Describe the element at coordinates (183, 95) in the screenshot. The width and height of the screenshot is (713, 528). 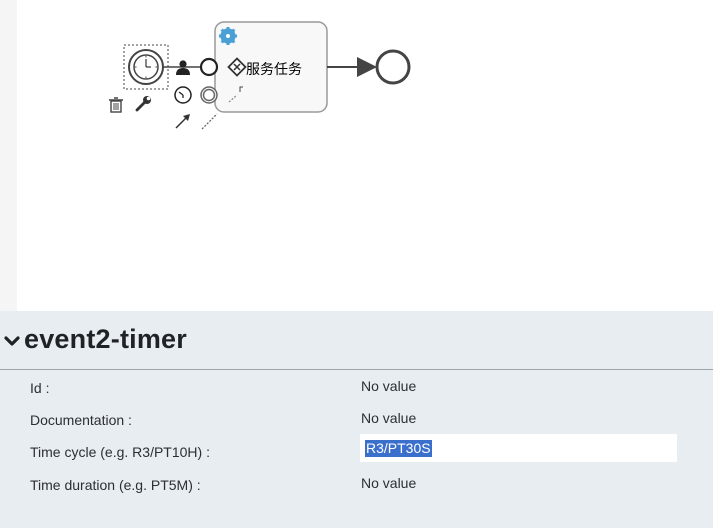
I see `timer-event-icon` at that location.